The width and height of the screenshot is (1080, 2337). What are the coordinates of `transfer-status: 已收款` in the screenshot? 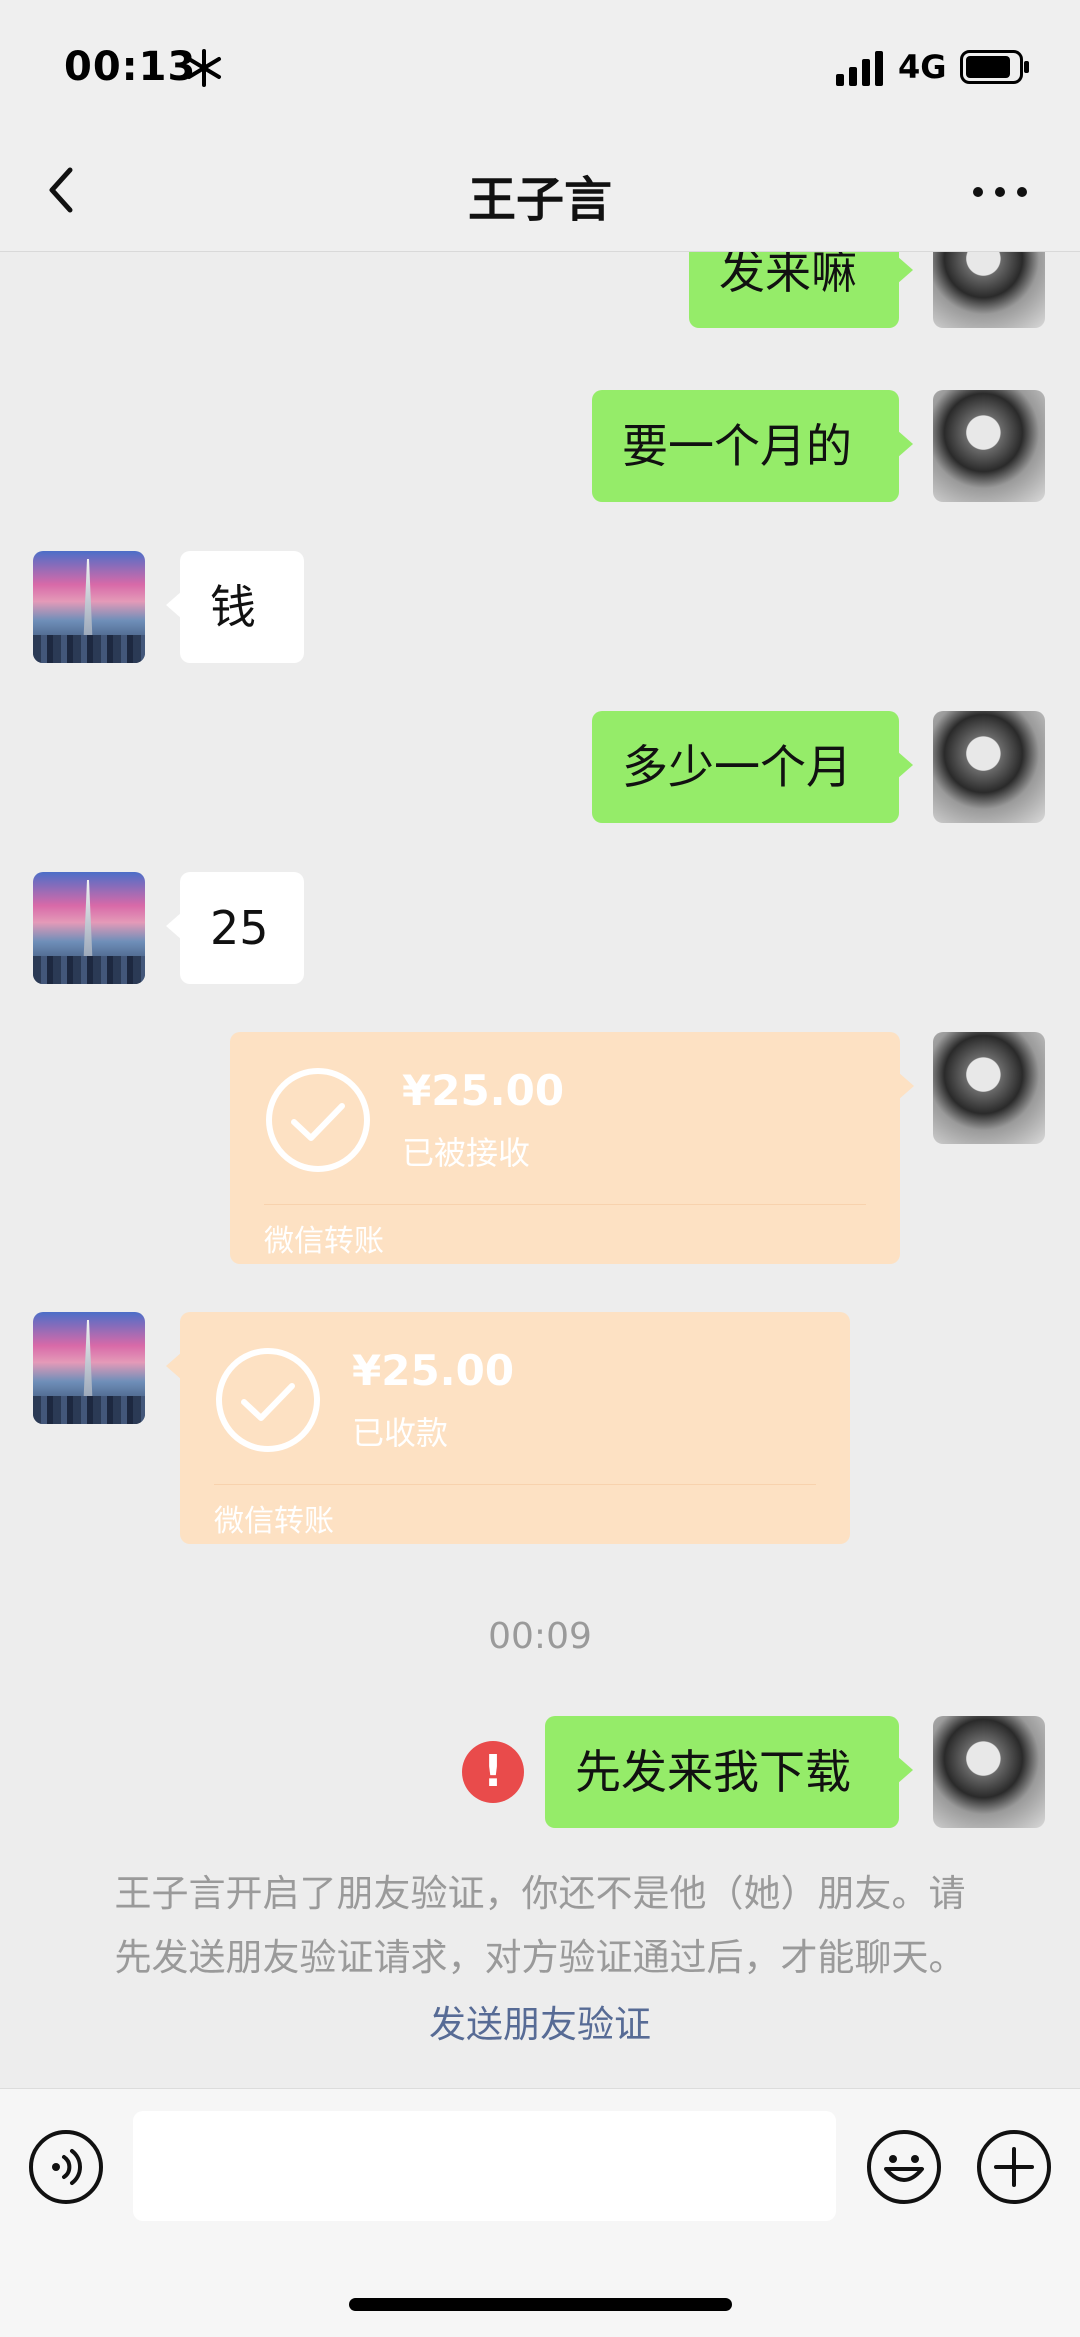 It's located at (400, 1433).